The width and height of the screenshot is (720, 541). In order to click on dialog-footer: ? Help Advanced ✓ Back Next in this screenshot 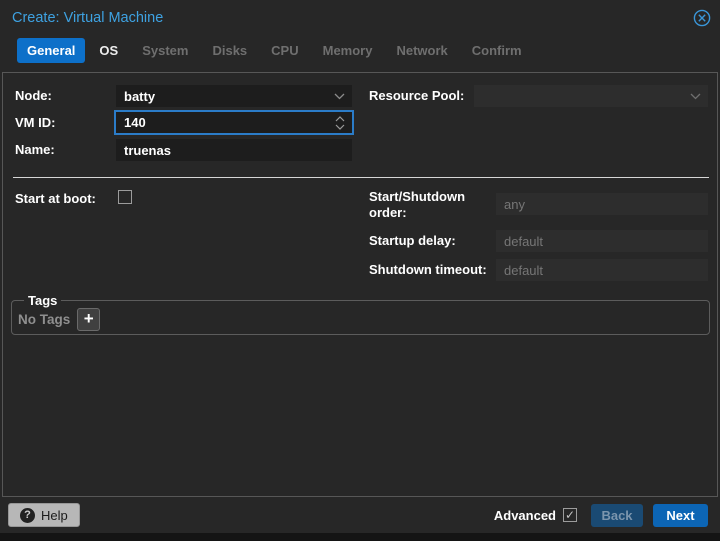, I will do `click(360, 515)`.